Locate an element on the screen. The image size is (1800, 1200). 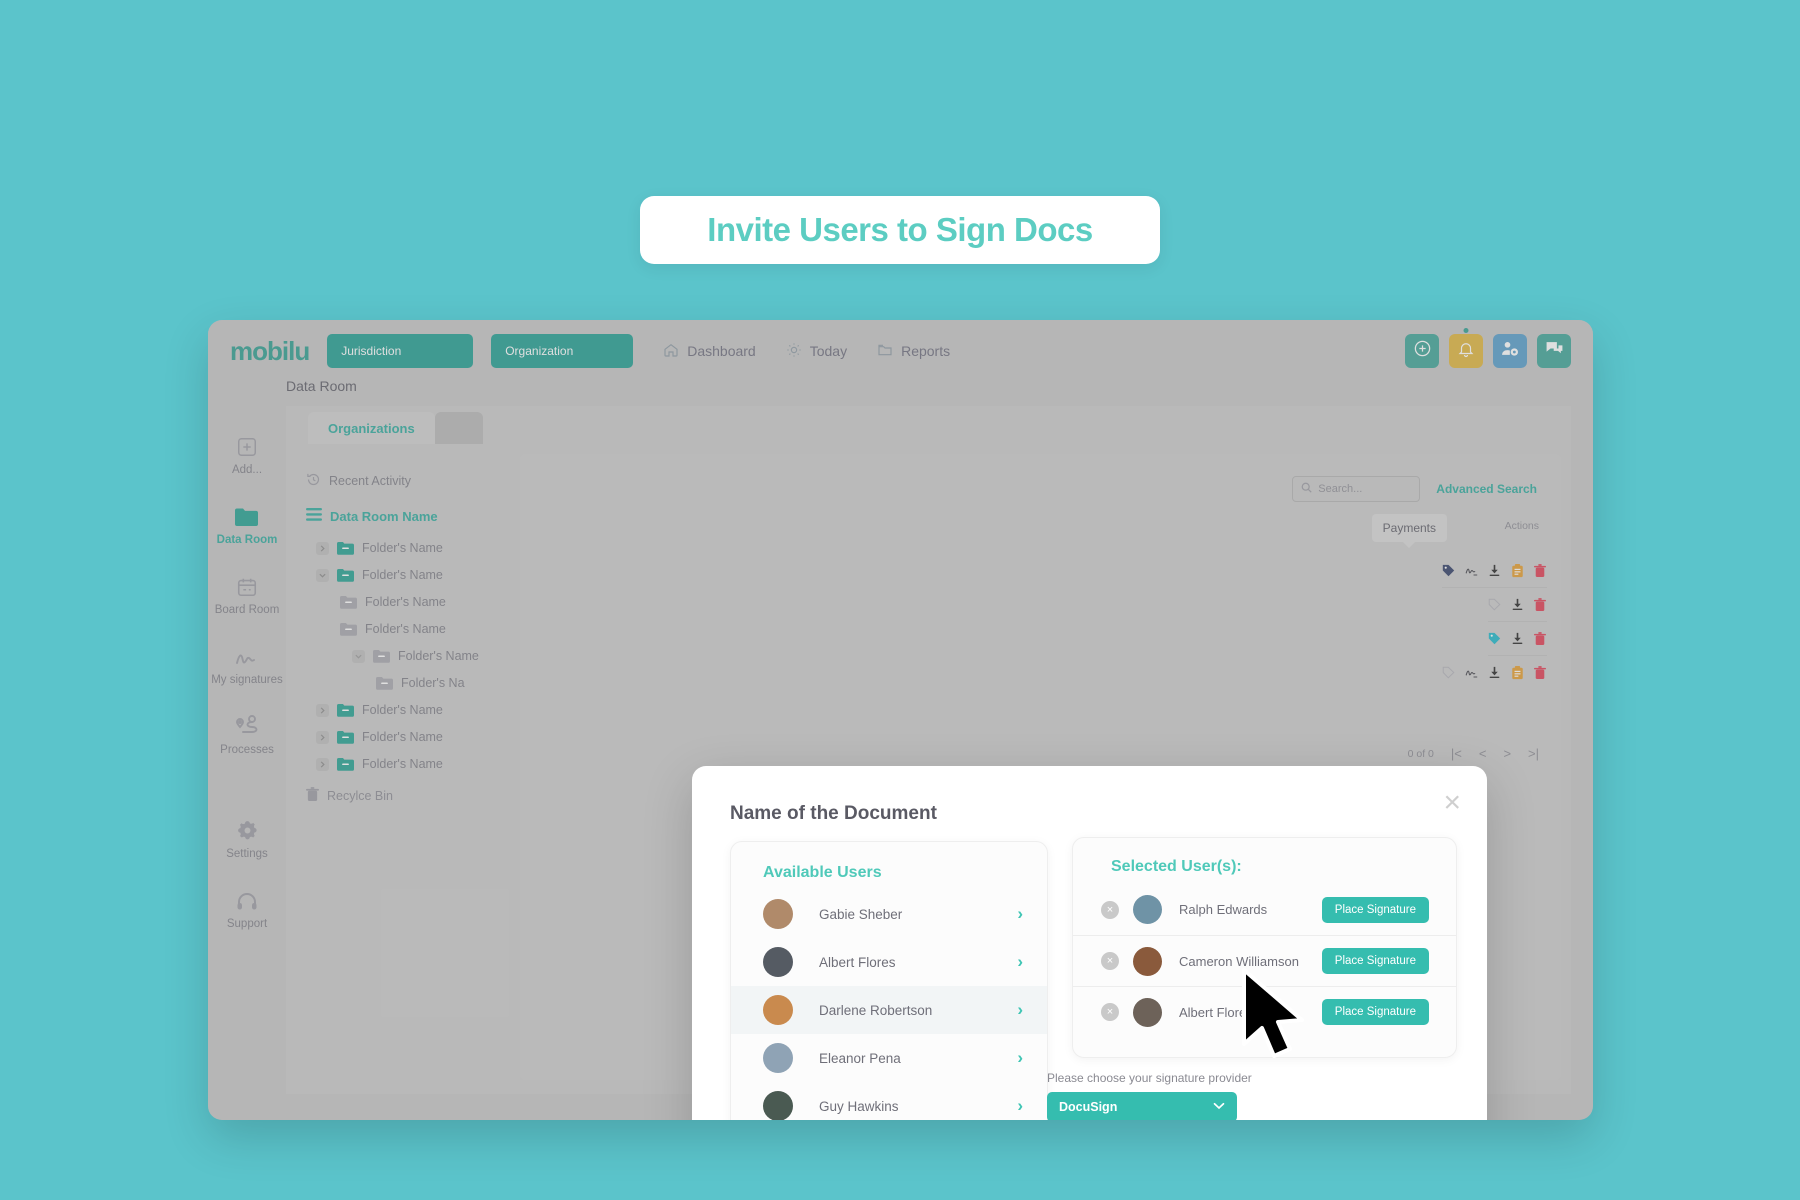
available-user-name: Guy Hawkins is located at coordinates (859, 1106).